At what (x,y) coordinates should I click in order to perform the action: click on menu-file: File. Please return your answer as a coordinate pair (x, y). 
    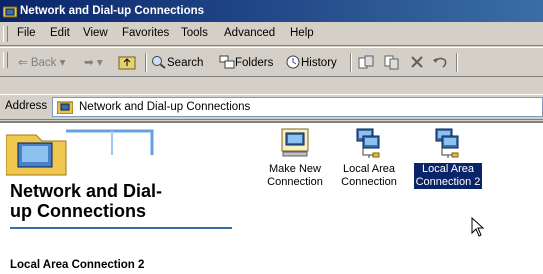
    Looking at the image, I should click on (26, 33).